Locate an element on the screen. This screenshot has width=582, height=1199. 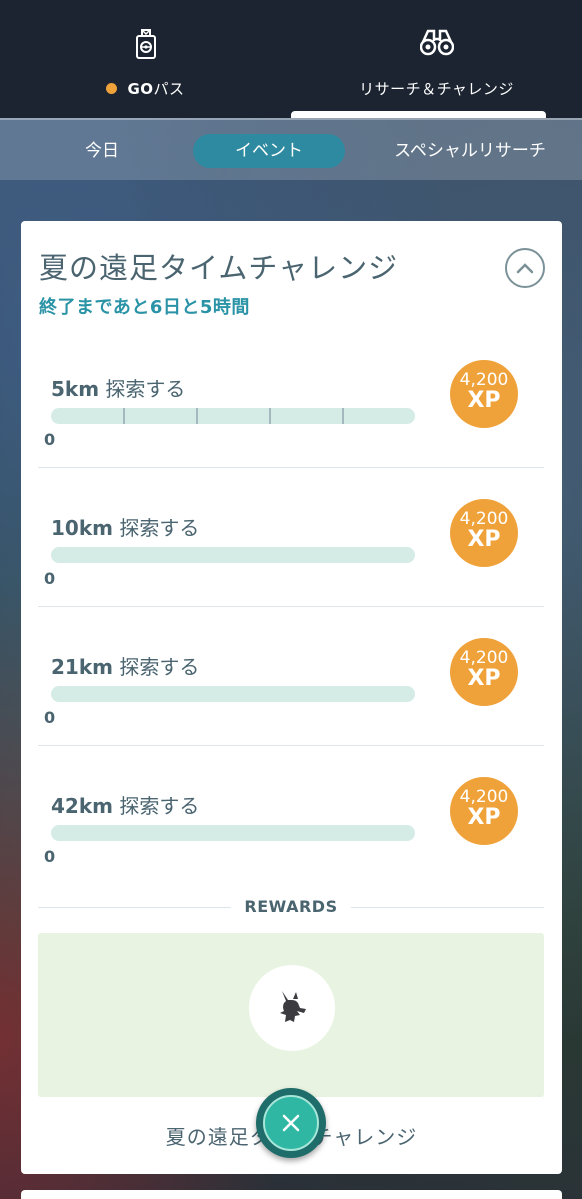
close-button is located at coordinates (291, 1123).